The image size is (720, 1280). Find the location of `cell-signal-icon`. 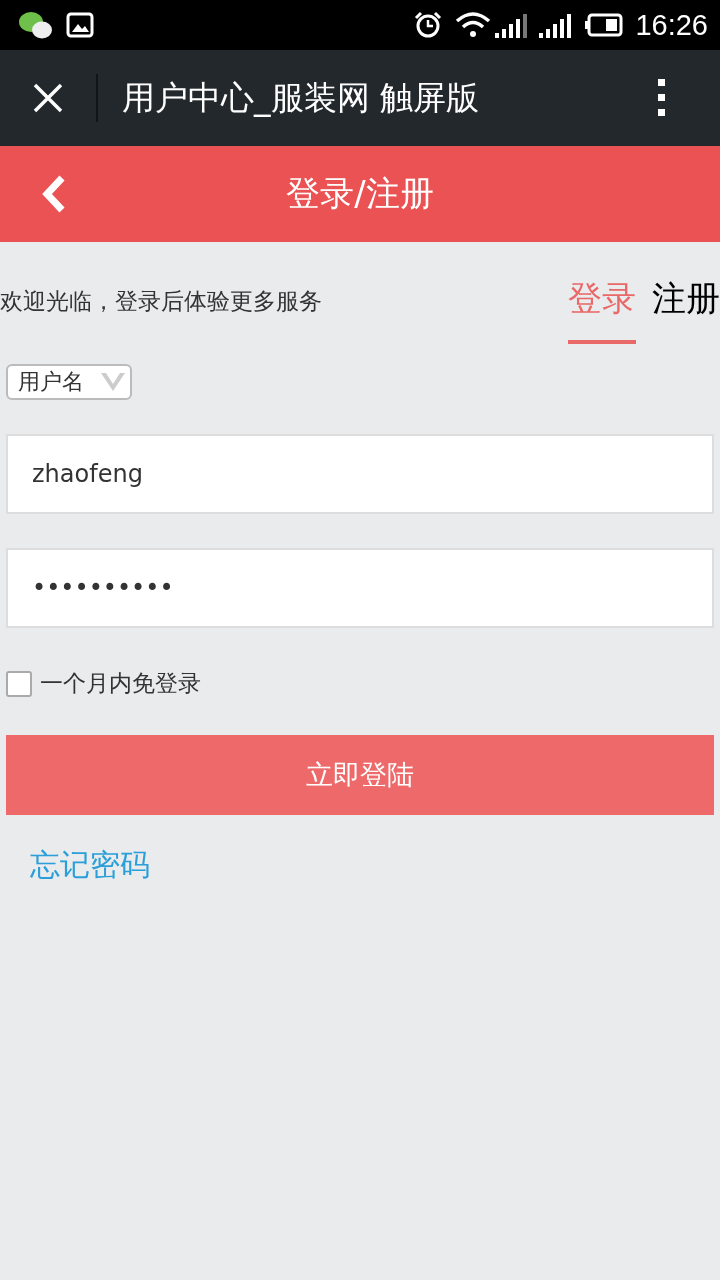

cell-signal-icon is located at coordinates (556, 25).